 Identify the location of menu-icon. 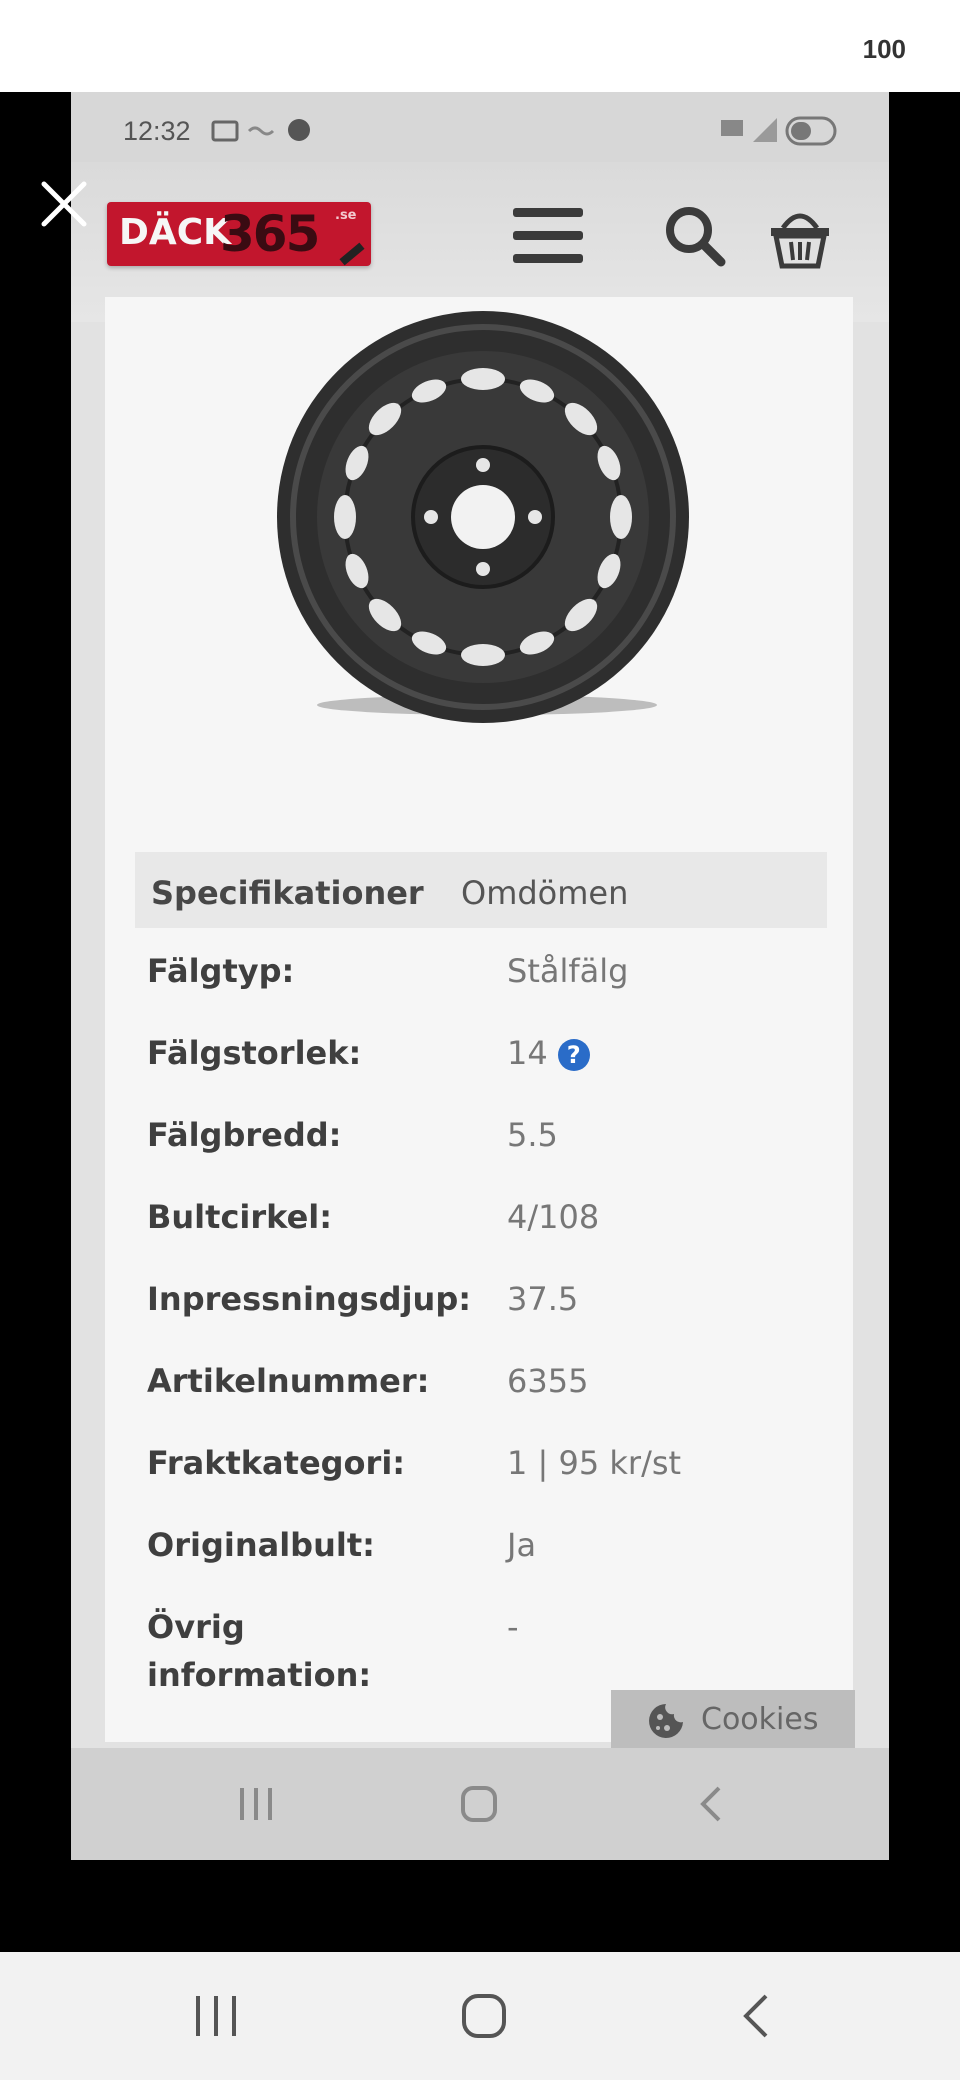
(548, 236).